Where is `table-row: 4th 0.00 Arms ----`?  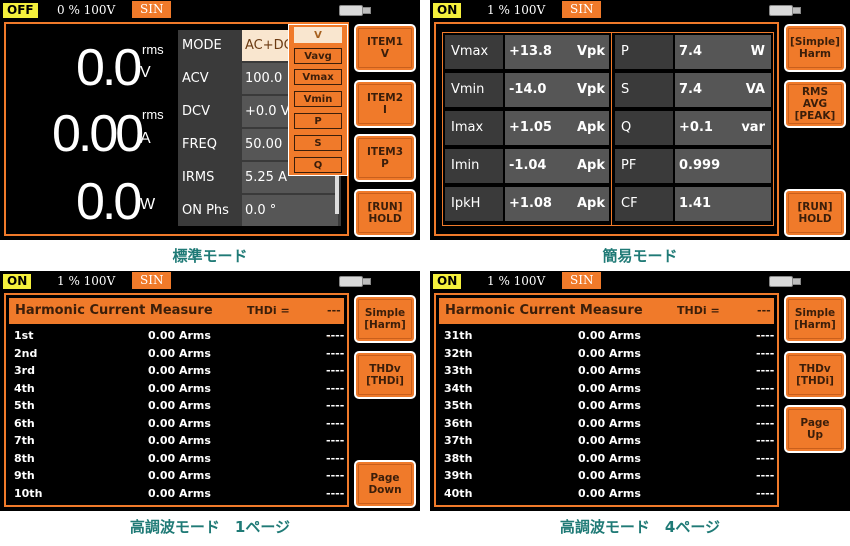 table-row: 4th 0.00 Arms ---- is located at coordinates (176, 389).